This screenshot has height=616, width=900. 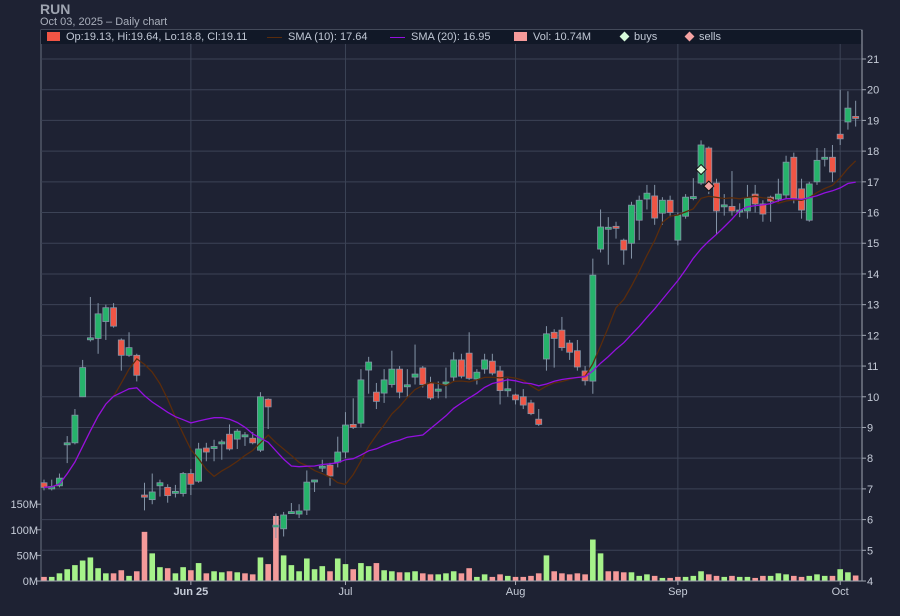 I want to click on price-tick-label: 7, so click(x=870, y=490).